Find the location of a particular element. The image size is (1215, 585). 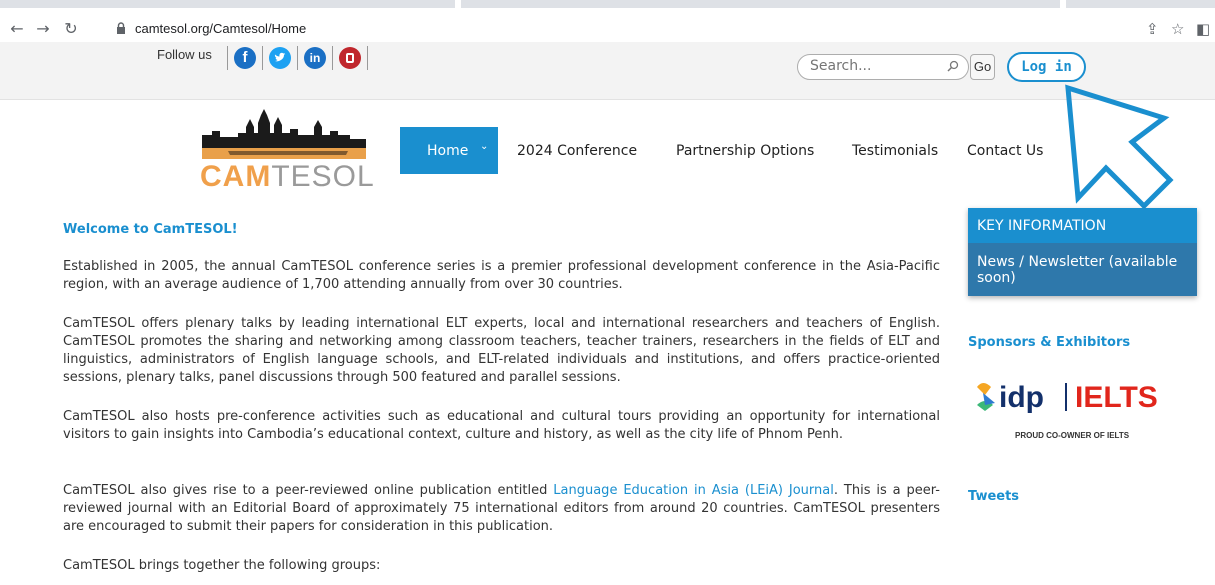

nav-testimonials: Testimonials is located at coordinates (895, 151).